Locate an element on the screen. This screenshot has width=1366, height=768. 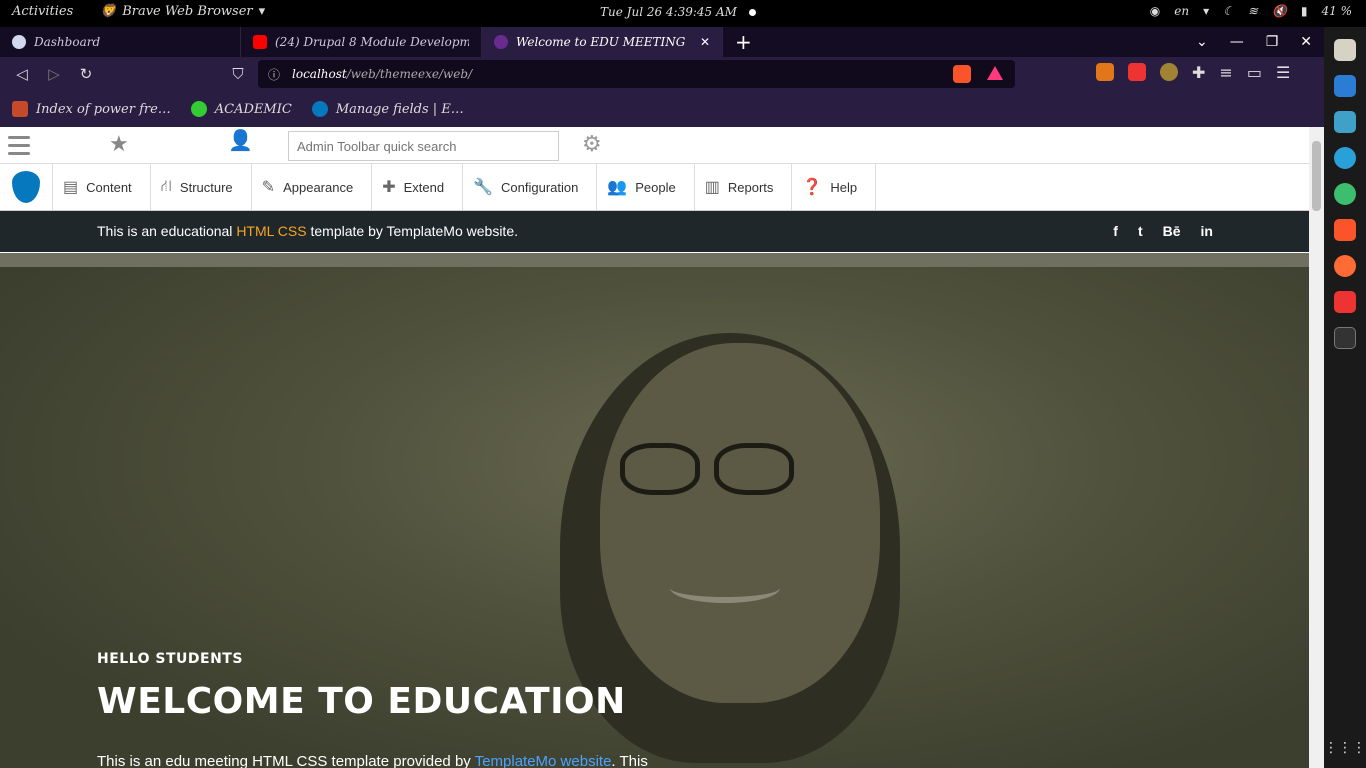
admin-toolbar-top: ★ 👤 ⚙ is located at coordinates (654, 145).